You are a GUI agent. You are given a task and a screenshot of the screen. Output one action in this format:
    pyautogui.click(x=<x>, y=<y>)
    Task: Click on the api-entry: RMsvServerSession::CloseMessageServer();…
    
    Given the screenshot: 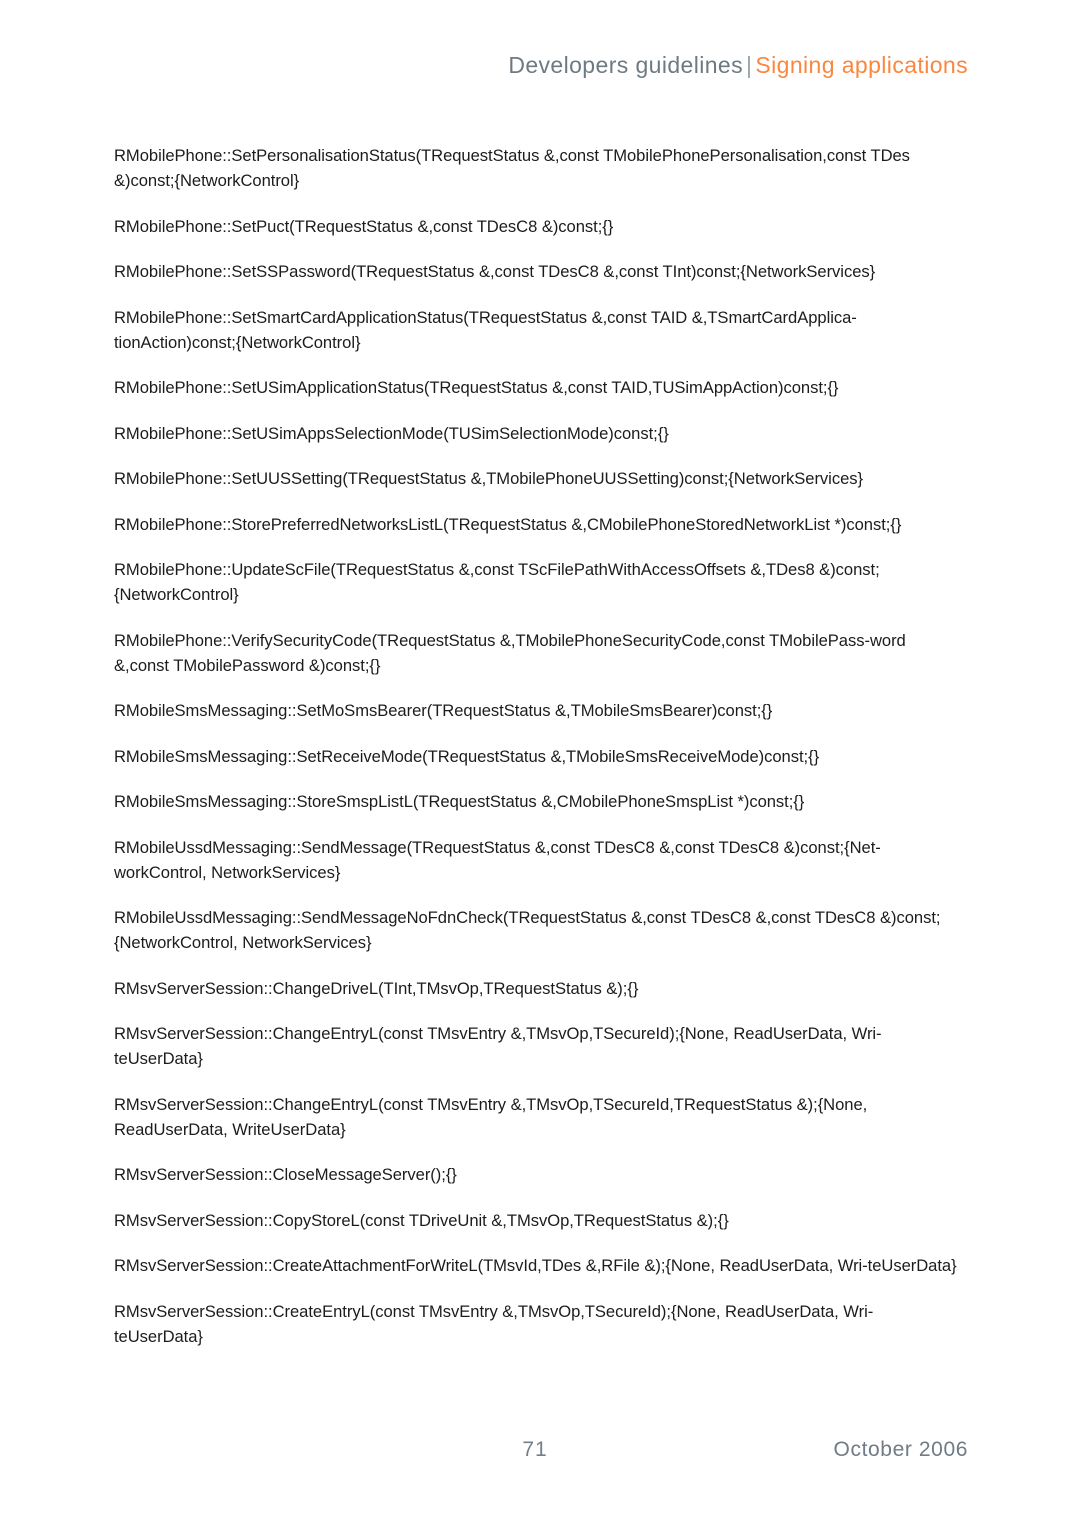 What is the action you would take?
    pyautogui.click(x=285, y=1174)
    